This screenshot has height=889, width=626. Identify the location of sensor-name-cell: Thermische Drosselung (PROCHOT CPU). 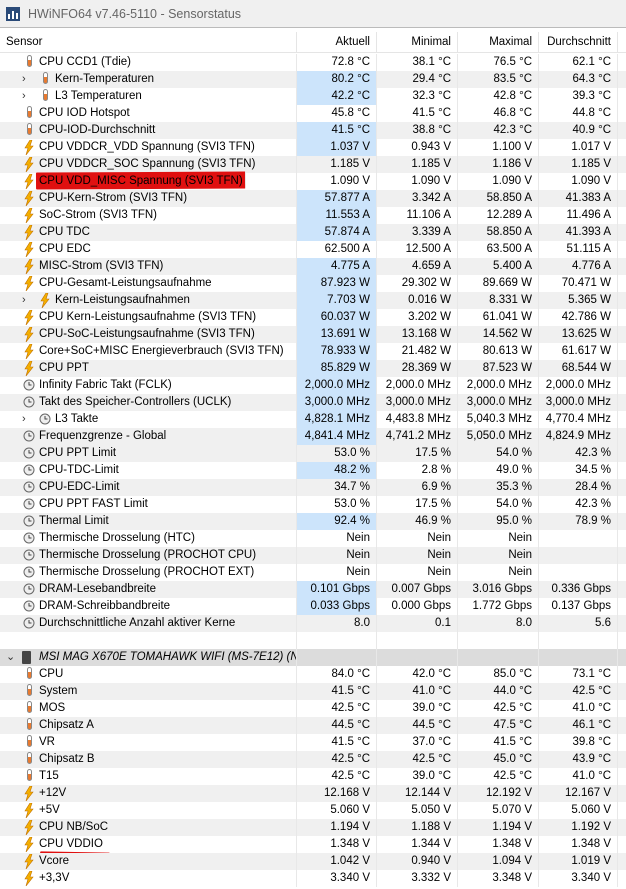
(148, 555).